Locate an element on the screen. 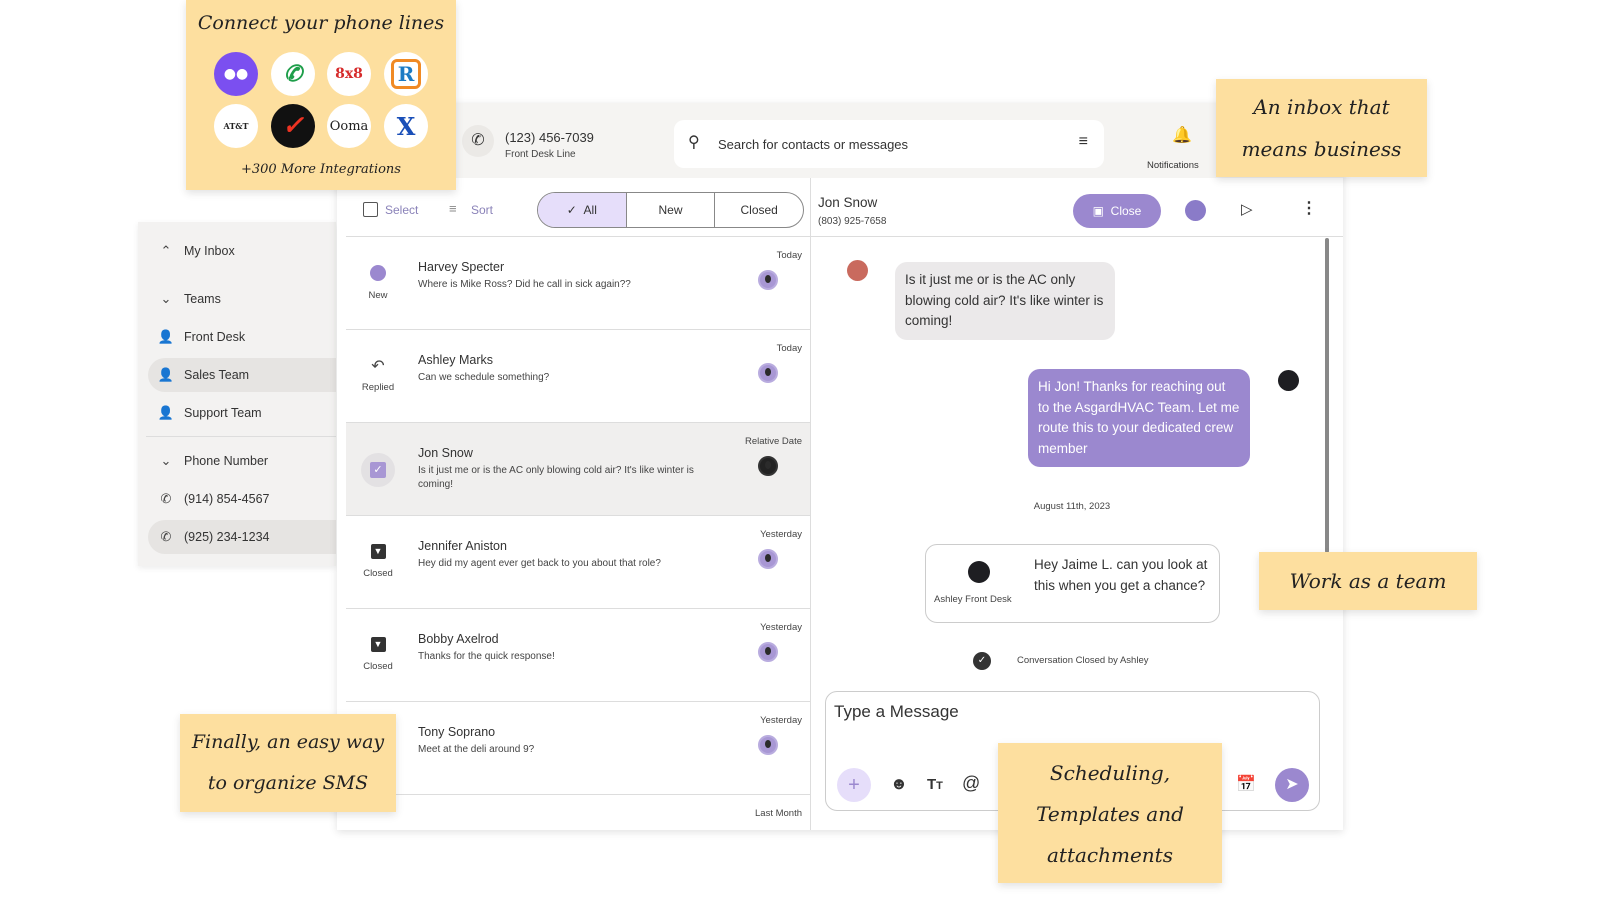 The width and height of the screenshot is (1600, 900). check-circle-icon: ✓ is located at coordinates (982, 661).